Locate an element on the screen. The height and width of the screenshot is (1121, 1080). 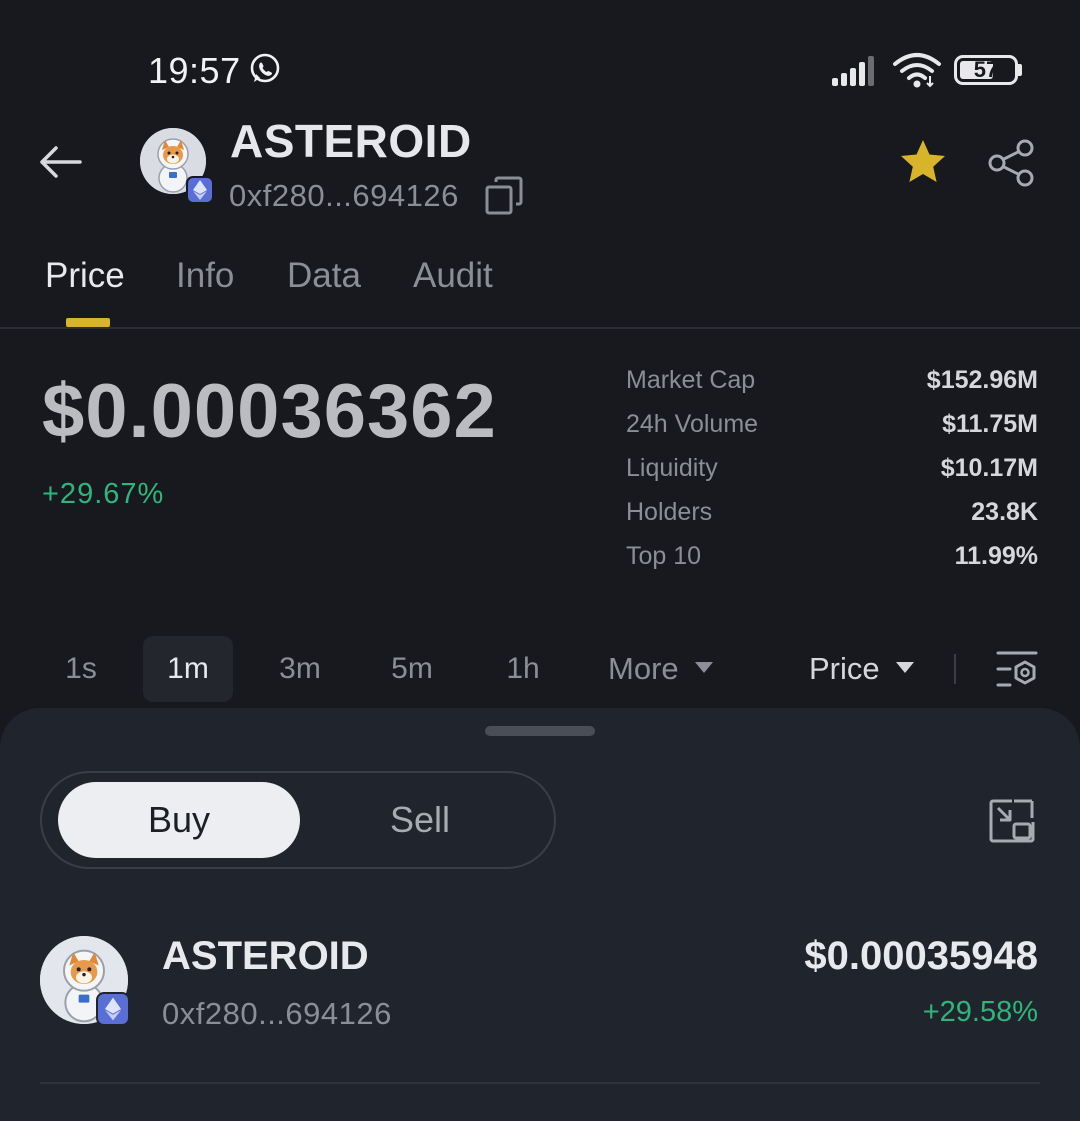
tab-data: Data is located at coordinates (324, 276).